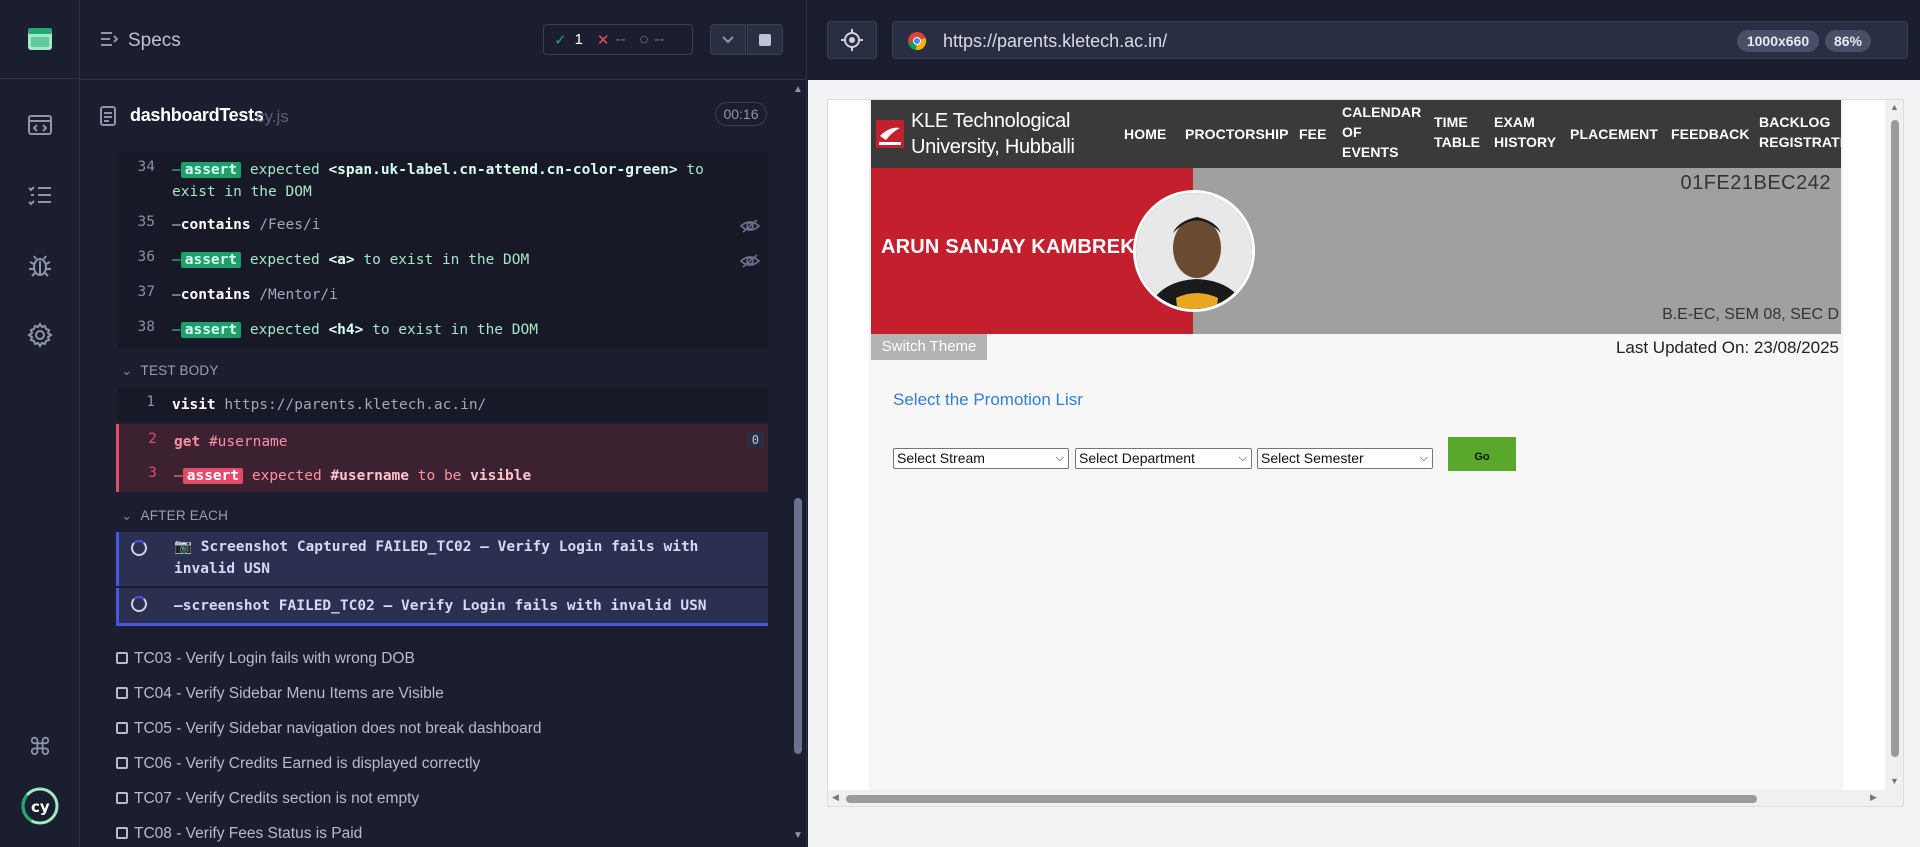 This screenshot has width=1920, height=847. What do you see at coordinates (728, 39) in the screenshot?
I see `chevron-down-icon` at bounding box center [728, 39].